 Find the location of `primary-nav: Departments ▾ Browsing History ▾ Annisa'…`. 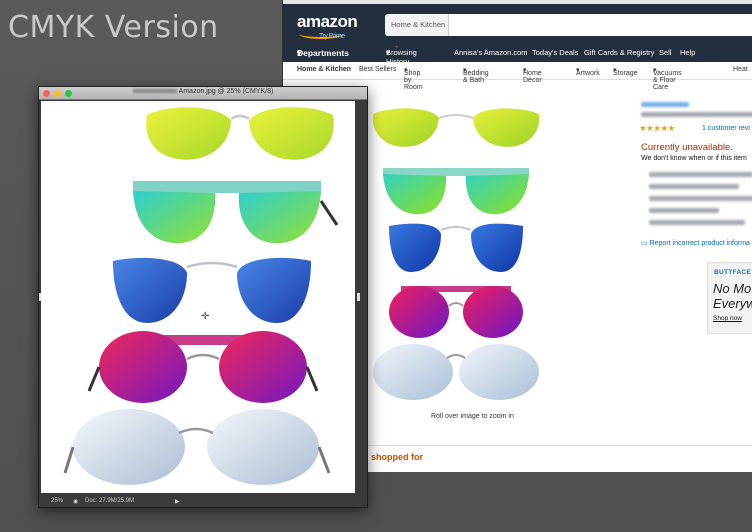

primary-nav: Departments ▾ Browsing History ▾ Annisa'… is located at coordinates (517, 57).